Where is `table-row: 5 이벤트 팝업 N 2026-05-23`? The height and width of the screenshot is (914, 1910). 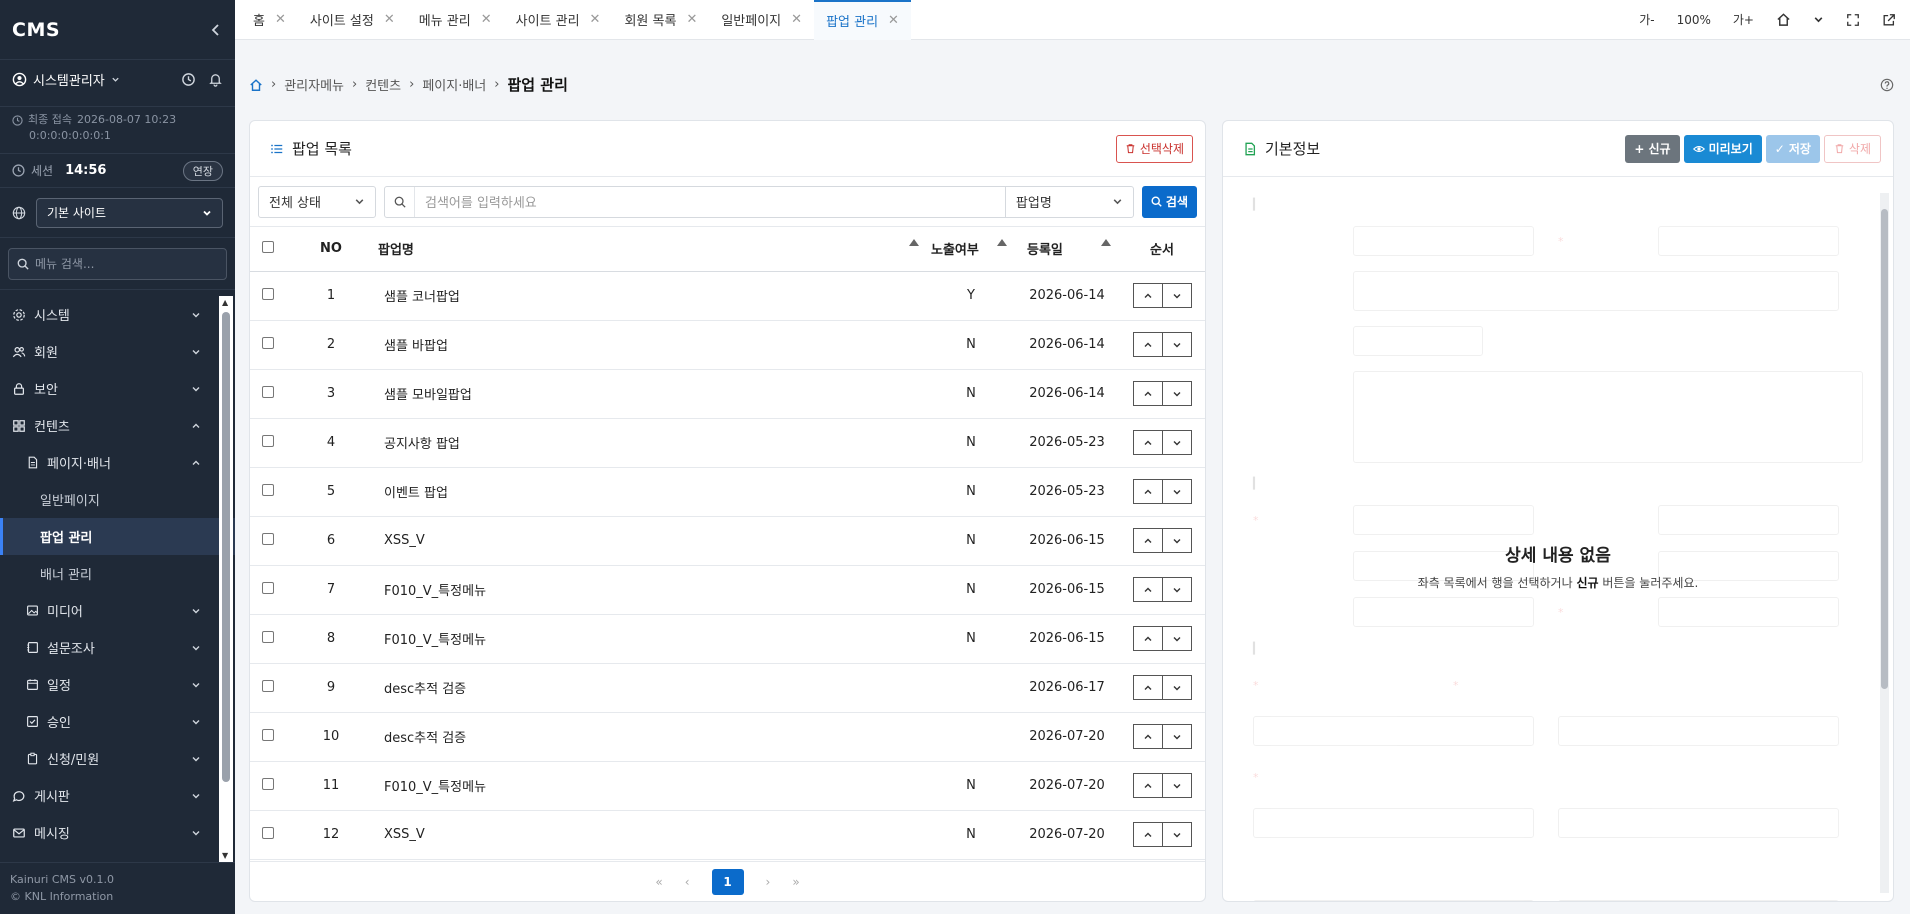 table-row: 5 이벤트 팝업 N 2026-05-23 is located at coordinates (727, 492).